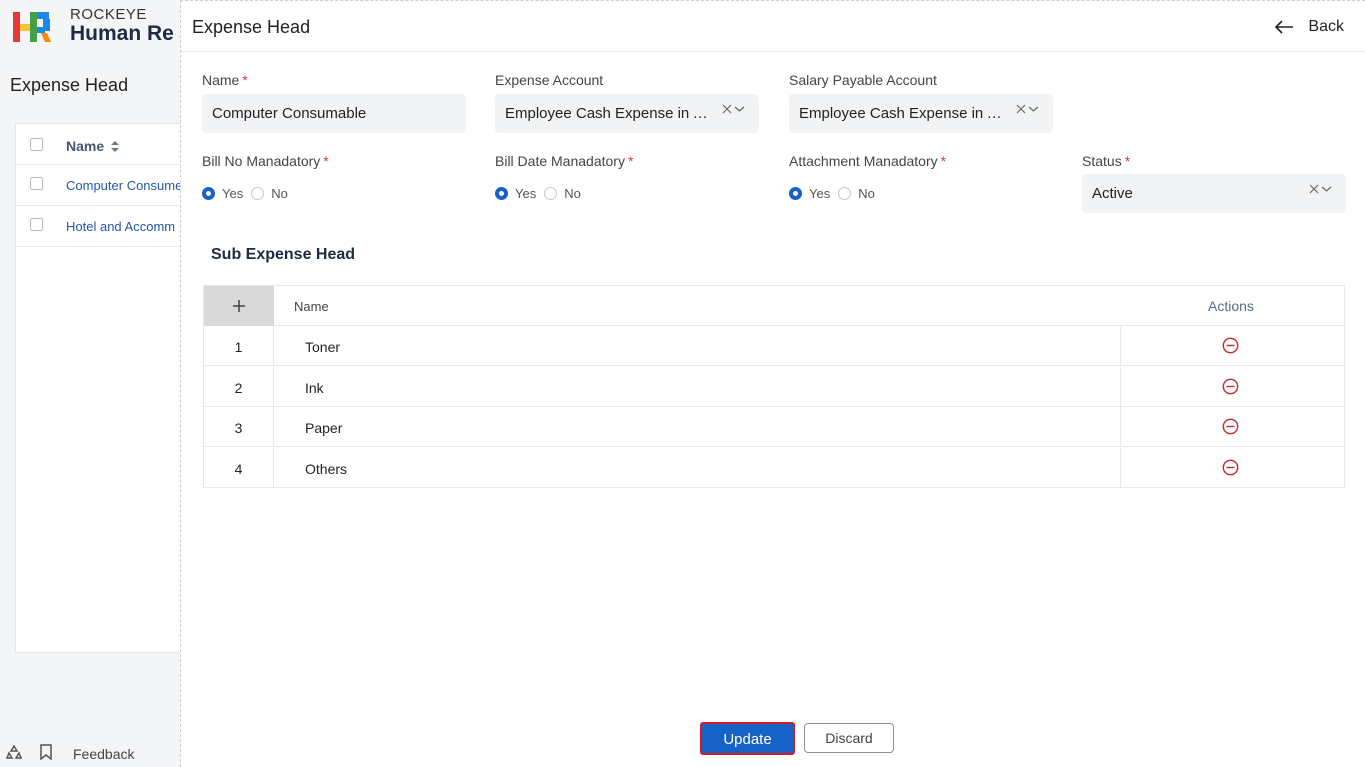  What do you see at coordinates (334, 113) in the screenshot?
I see `name-input: Computer Consumable` at bounding box center [334, 113].